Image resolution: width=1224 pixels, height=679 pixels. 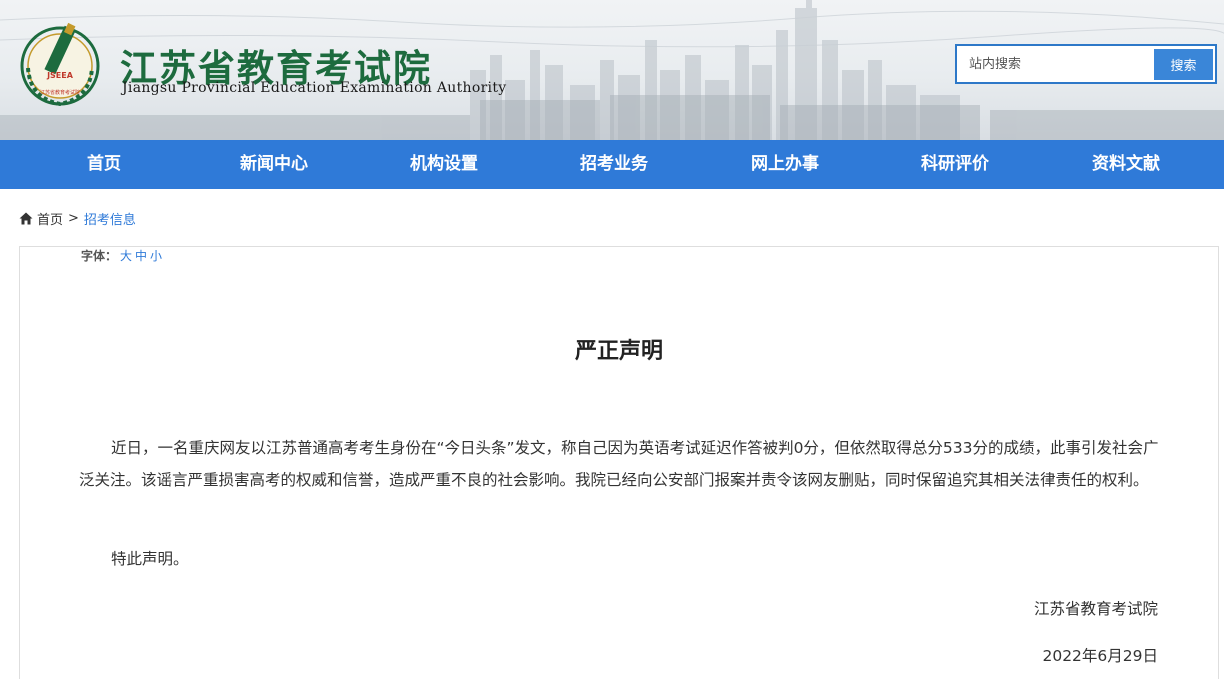 I want to click on article-date: 2022年6月29日, so click(x=1100, y=656).